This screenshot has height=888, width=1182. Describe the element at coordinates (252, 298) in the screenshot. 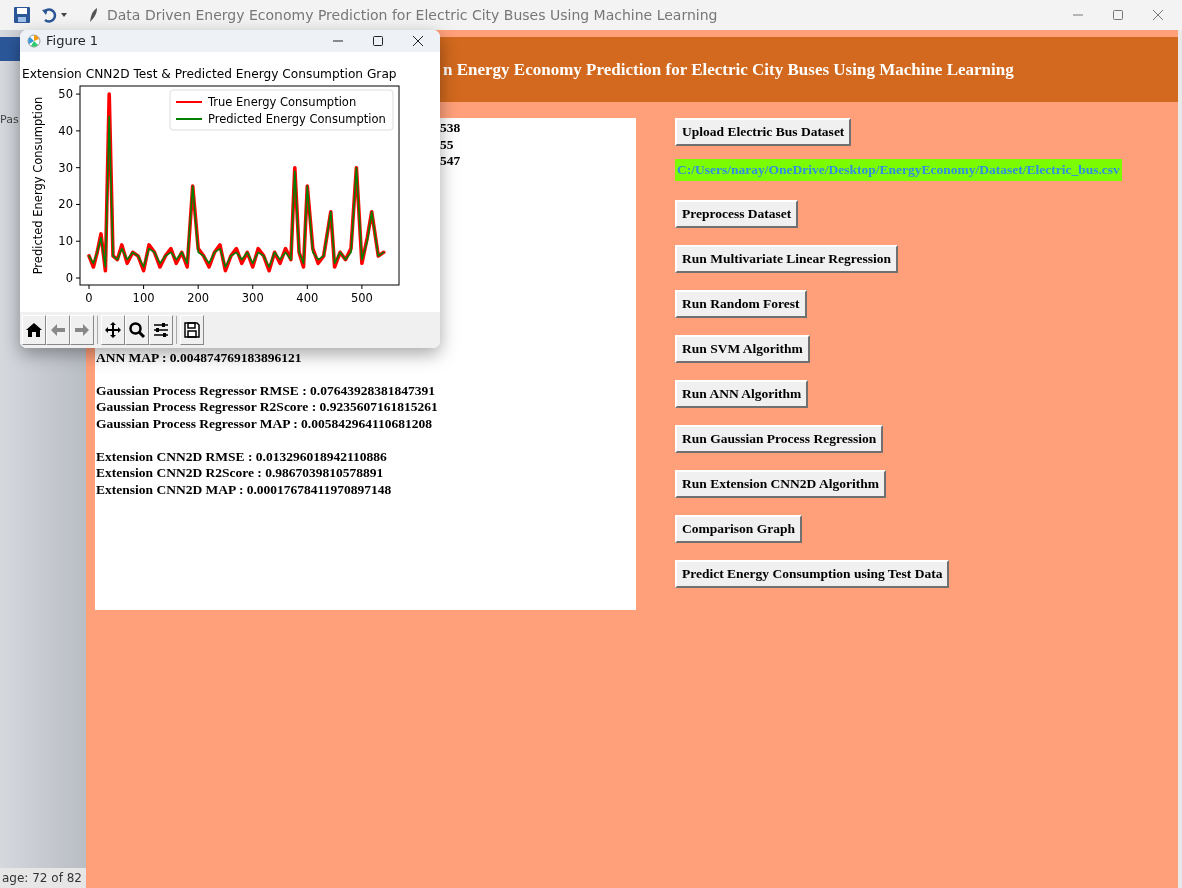

I see `tick-label: 300` at that location.